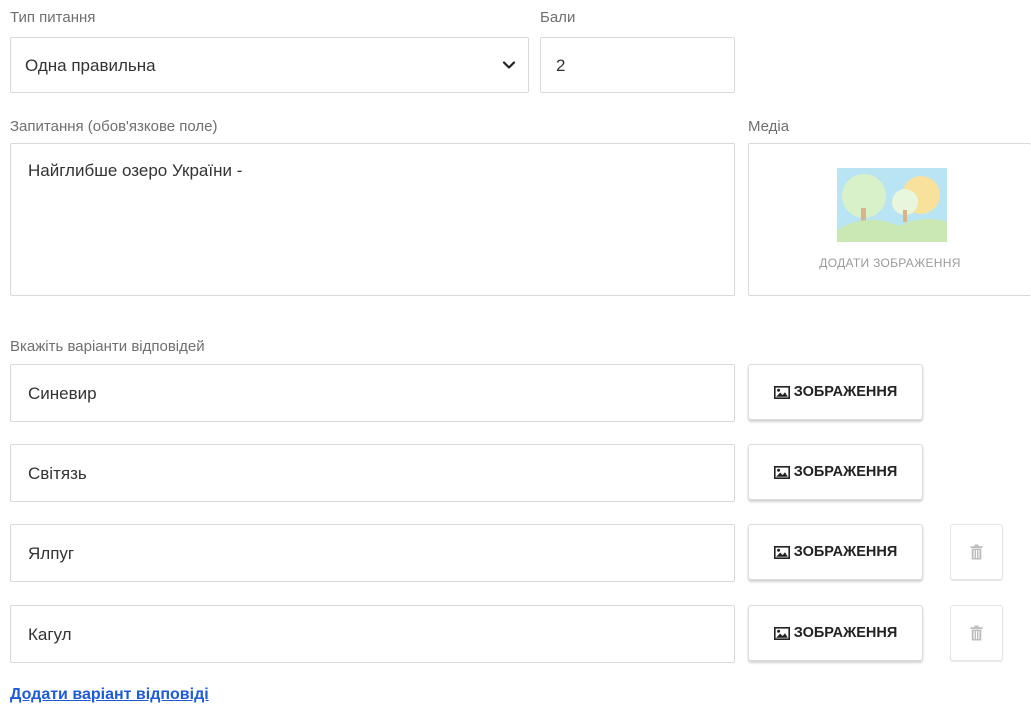 The height and width of the screenshot is (712, 1031). I want to click on media-dropzone: ДОДАТИ ЗОБРАЖЕННЯ, so click(889, 219).